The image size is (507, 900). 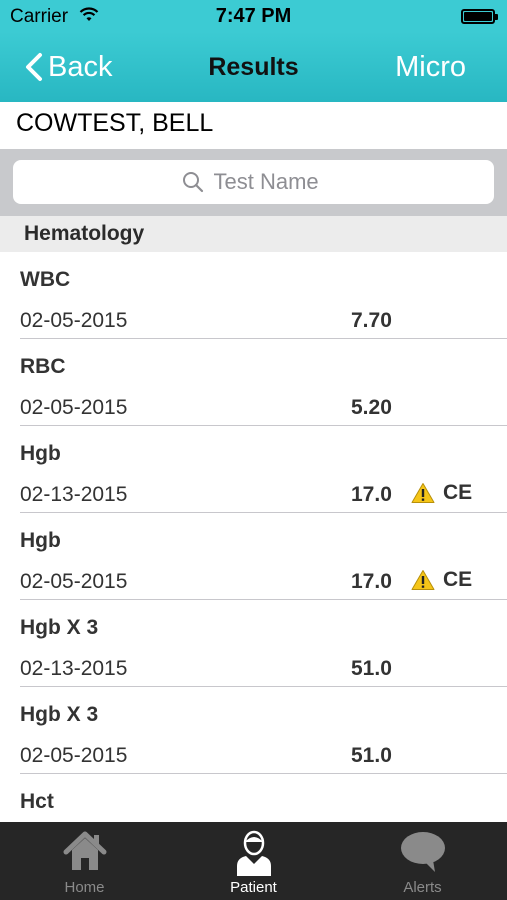 I want to click on test-name: RBC, so click(x=43, y=366).